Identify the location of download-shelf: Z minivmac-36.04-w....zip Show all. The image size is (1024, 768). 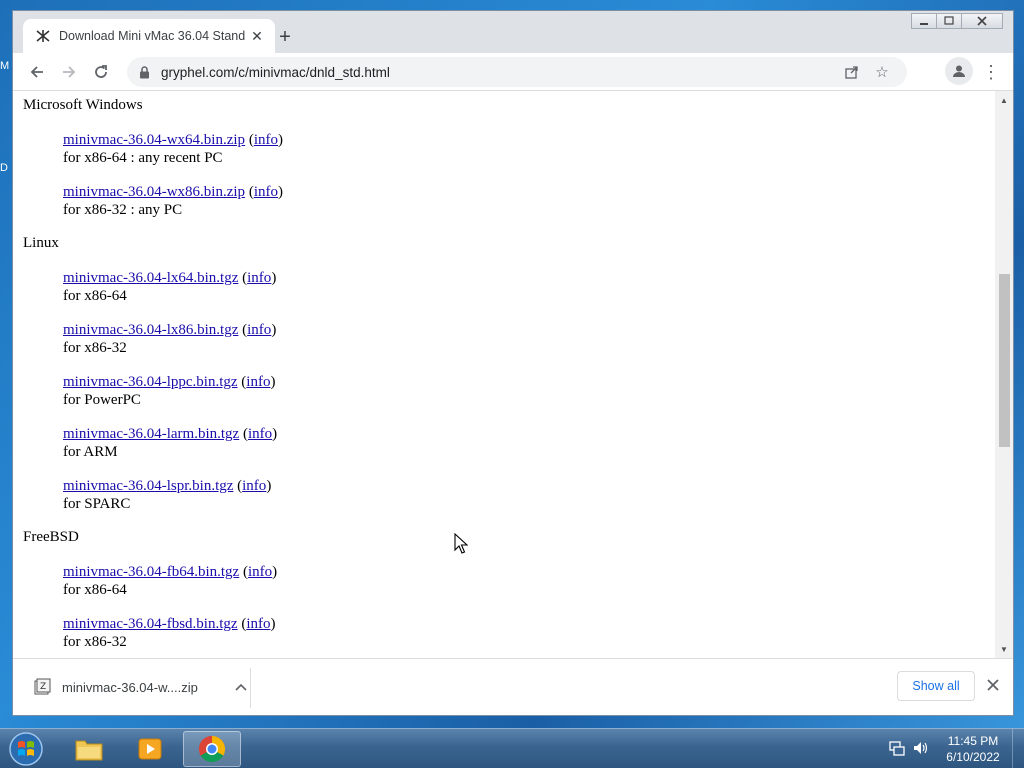
(513, 686).